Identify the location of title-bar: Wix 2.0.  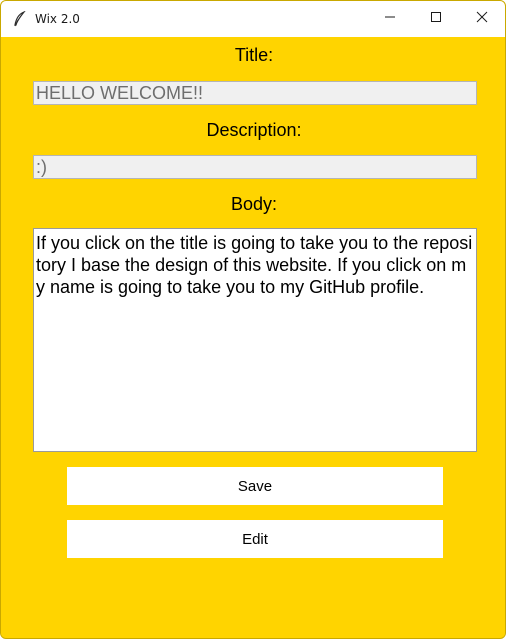
(253, 19).